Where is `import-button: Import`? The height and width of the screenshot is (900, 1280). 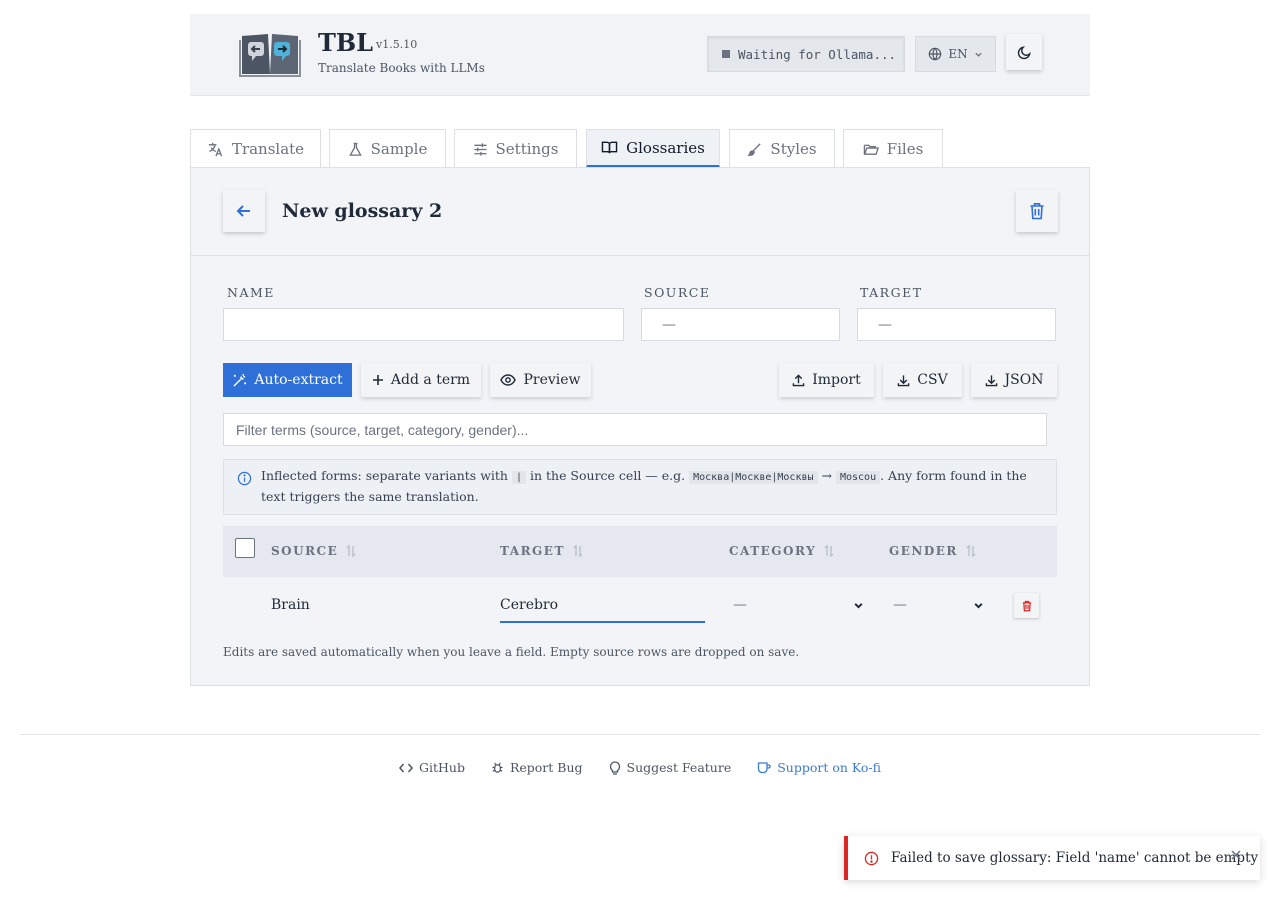
import-button: Import is located at coordinates (826, 380).